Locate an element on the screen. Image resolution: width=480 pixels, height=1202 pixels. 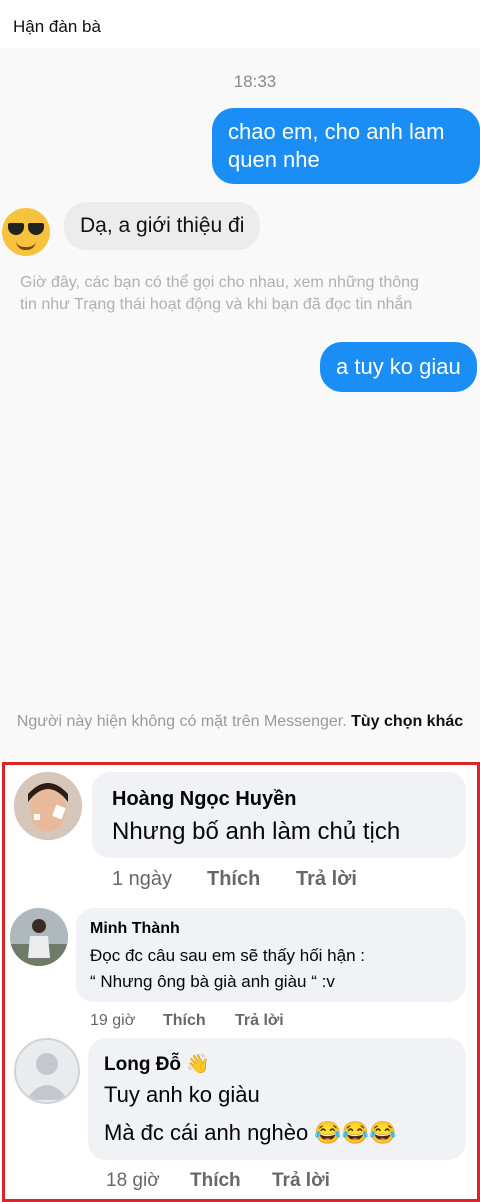
outgoing-message-text: chao em, cho anh lam quen nhe is located at coordinates (336, 145).